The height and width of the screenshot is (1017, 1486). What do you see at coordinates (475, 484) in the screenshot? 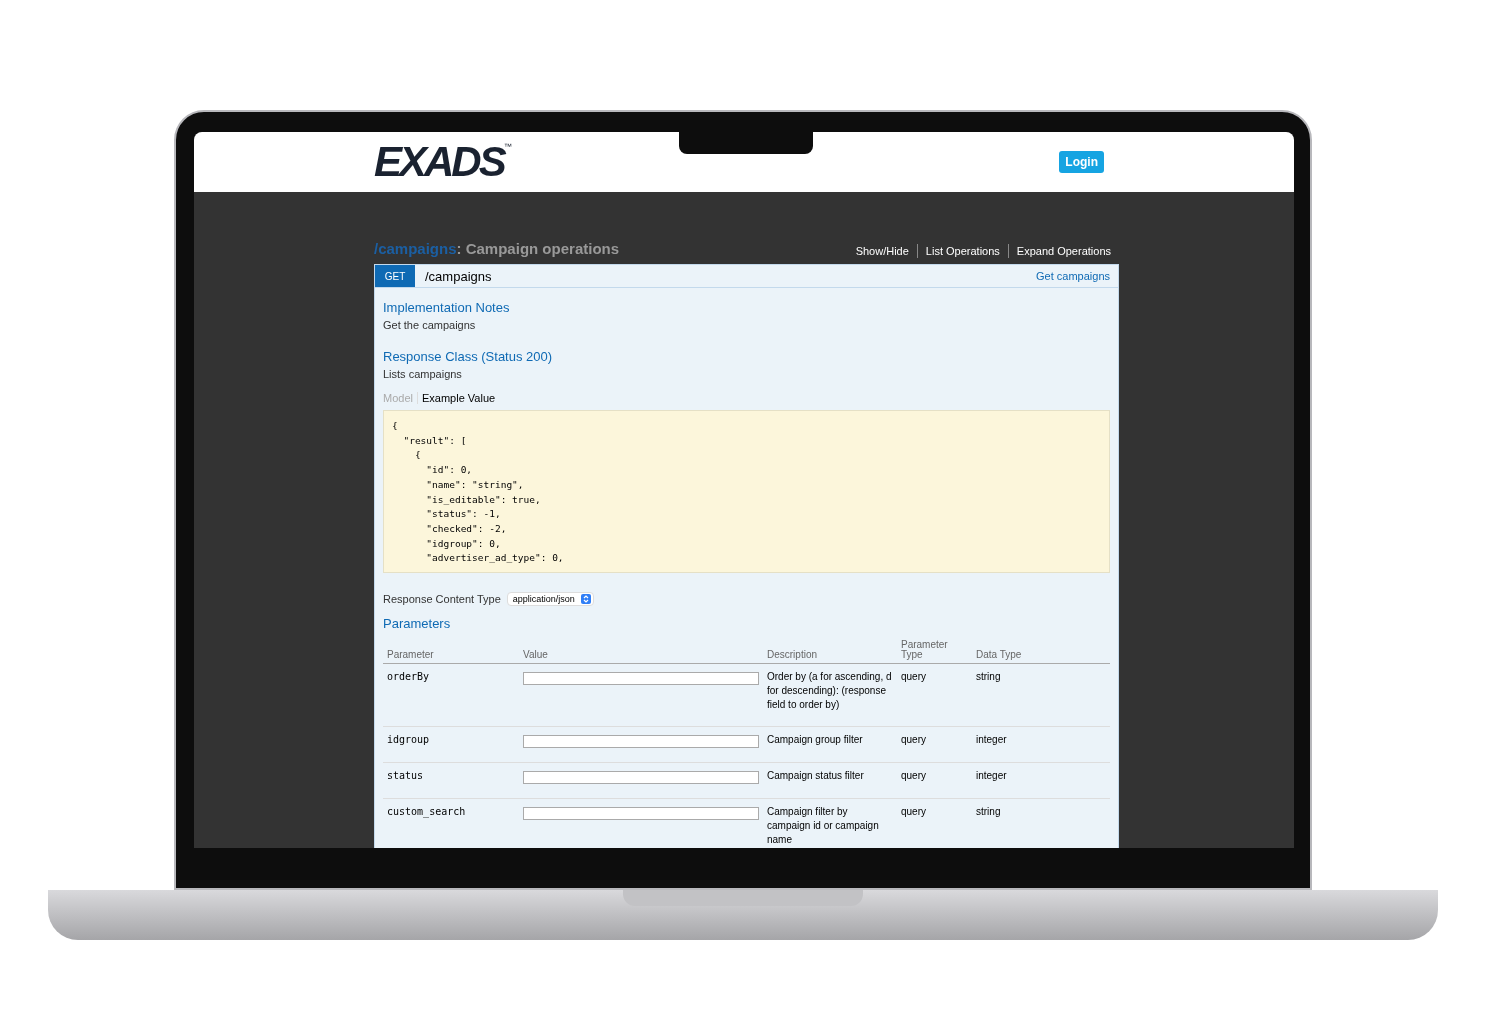
I see `code-line: "name": "string",` at bounding box center [475, 484].